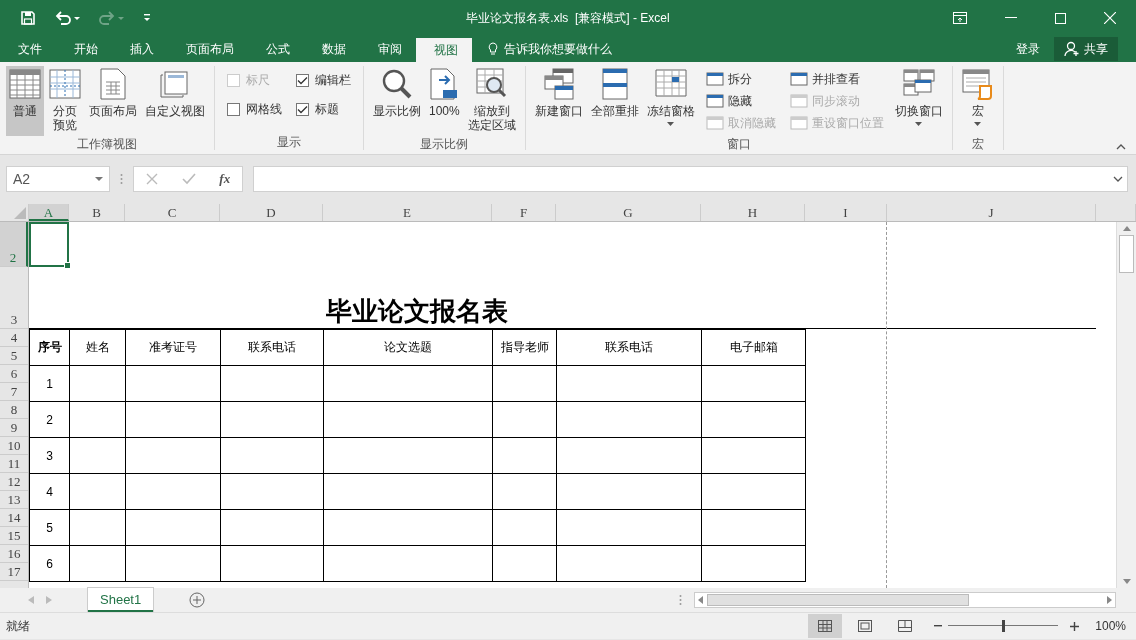  I want to click on close-icon, so click(1110, 18).